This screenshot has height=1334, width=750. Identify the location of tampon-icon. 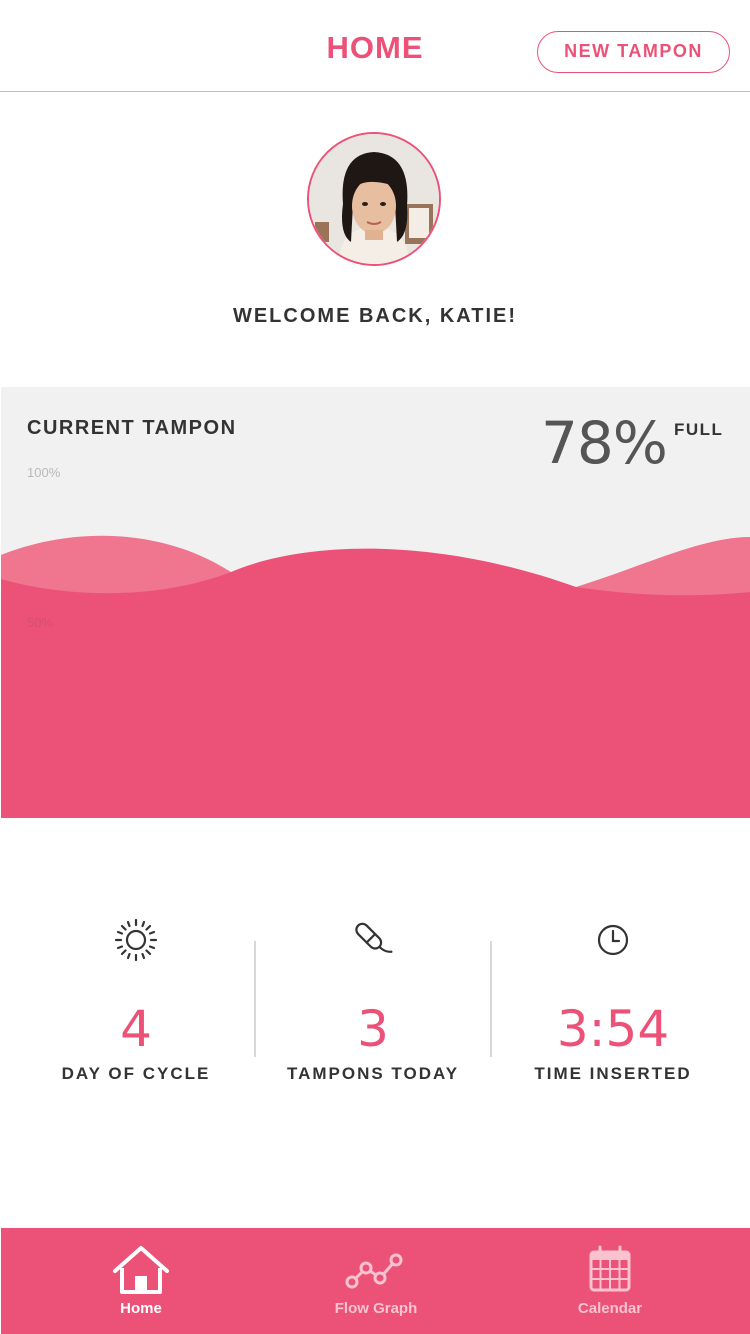
(374, 937).